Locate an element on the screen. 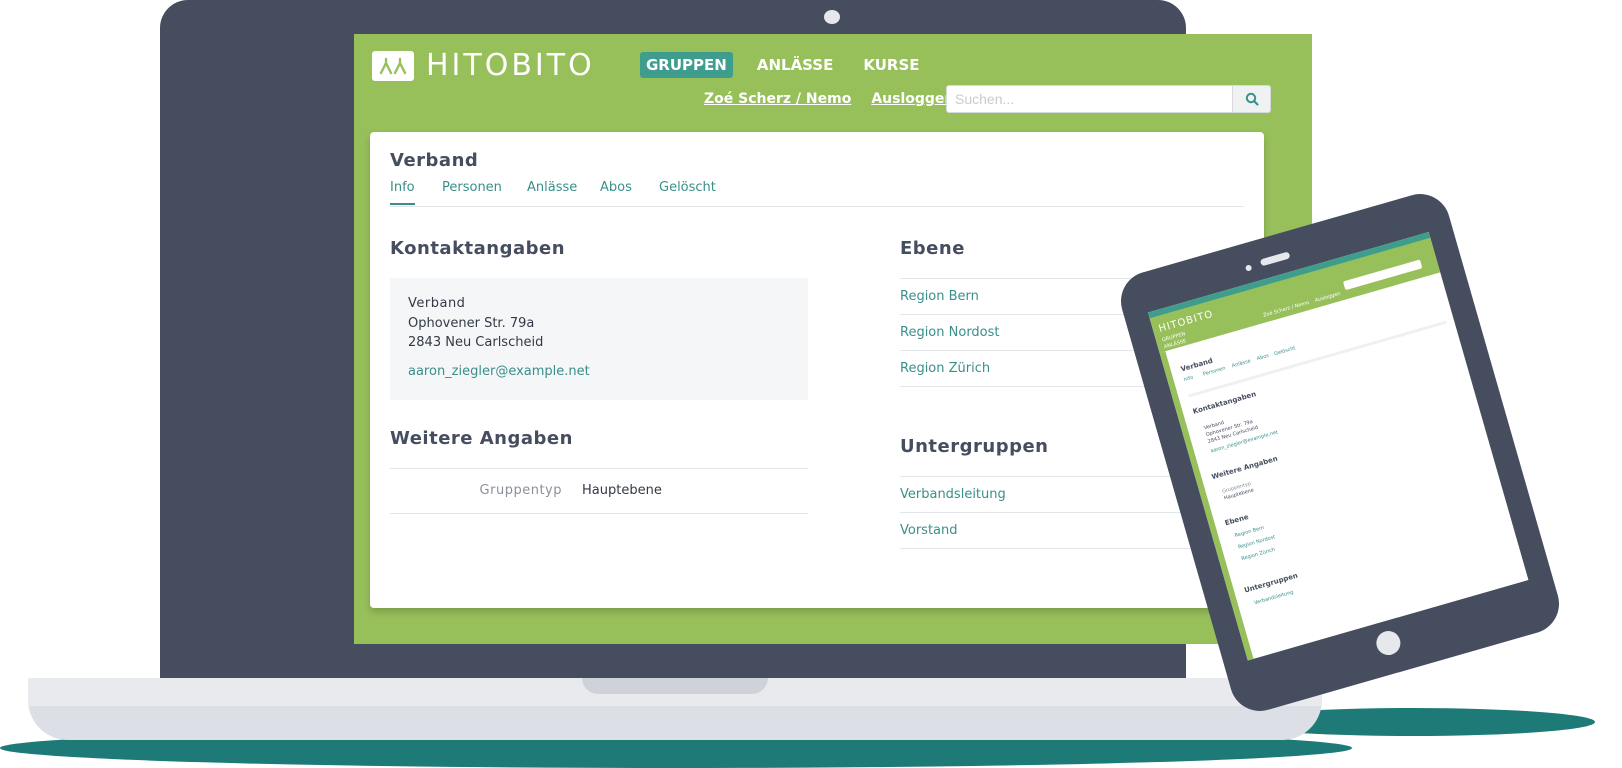 This screenshot has height=768, width=1622. search-button is located at coordinates (1252, 99).